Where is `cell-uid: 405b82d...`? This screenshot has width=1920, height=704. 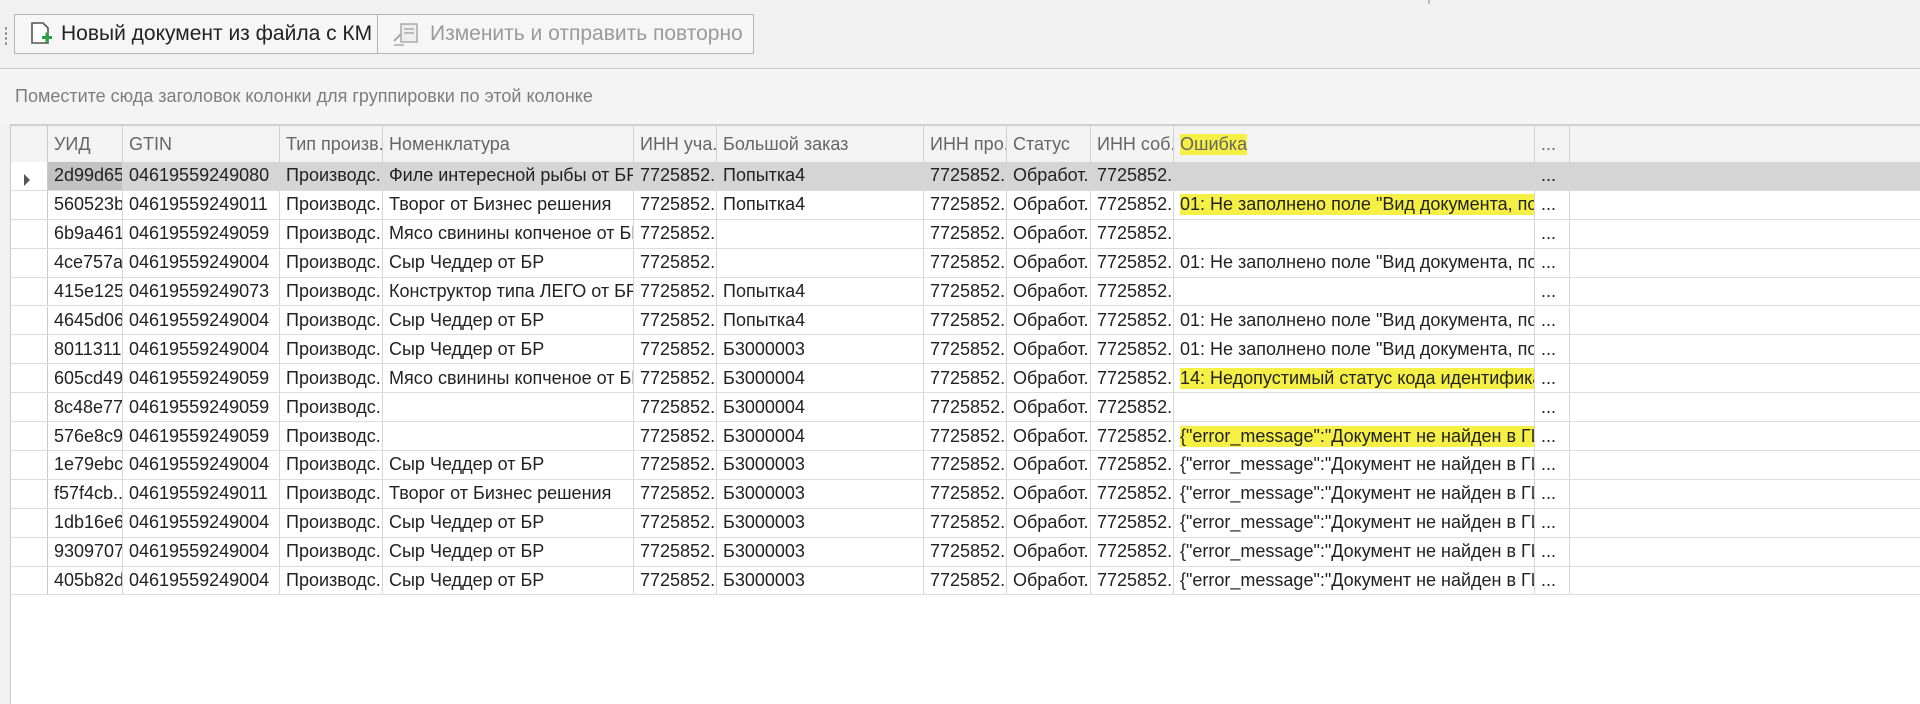
cell-uid: 405b82d... is located at coordinates (85, 580).